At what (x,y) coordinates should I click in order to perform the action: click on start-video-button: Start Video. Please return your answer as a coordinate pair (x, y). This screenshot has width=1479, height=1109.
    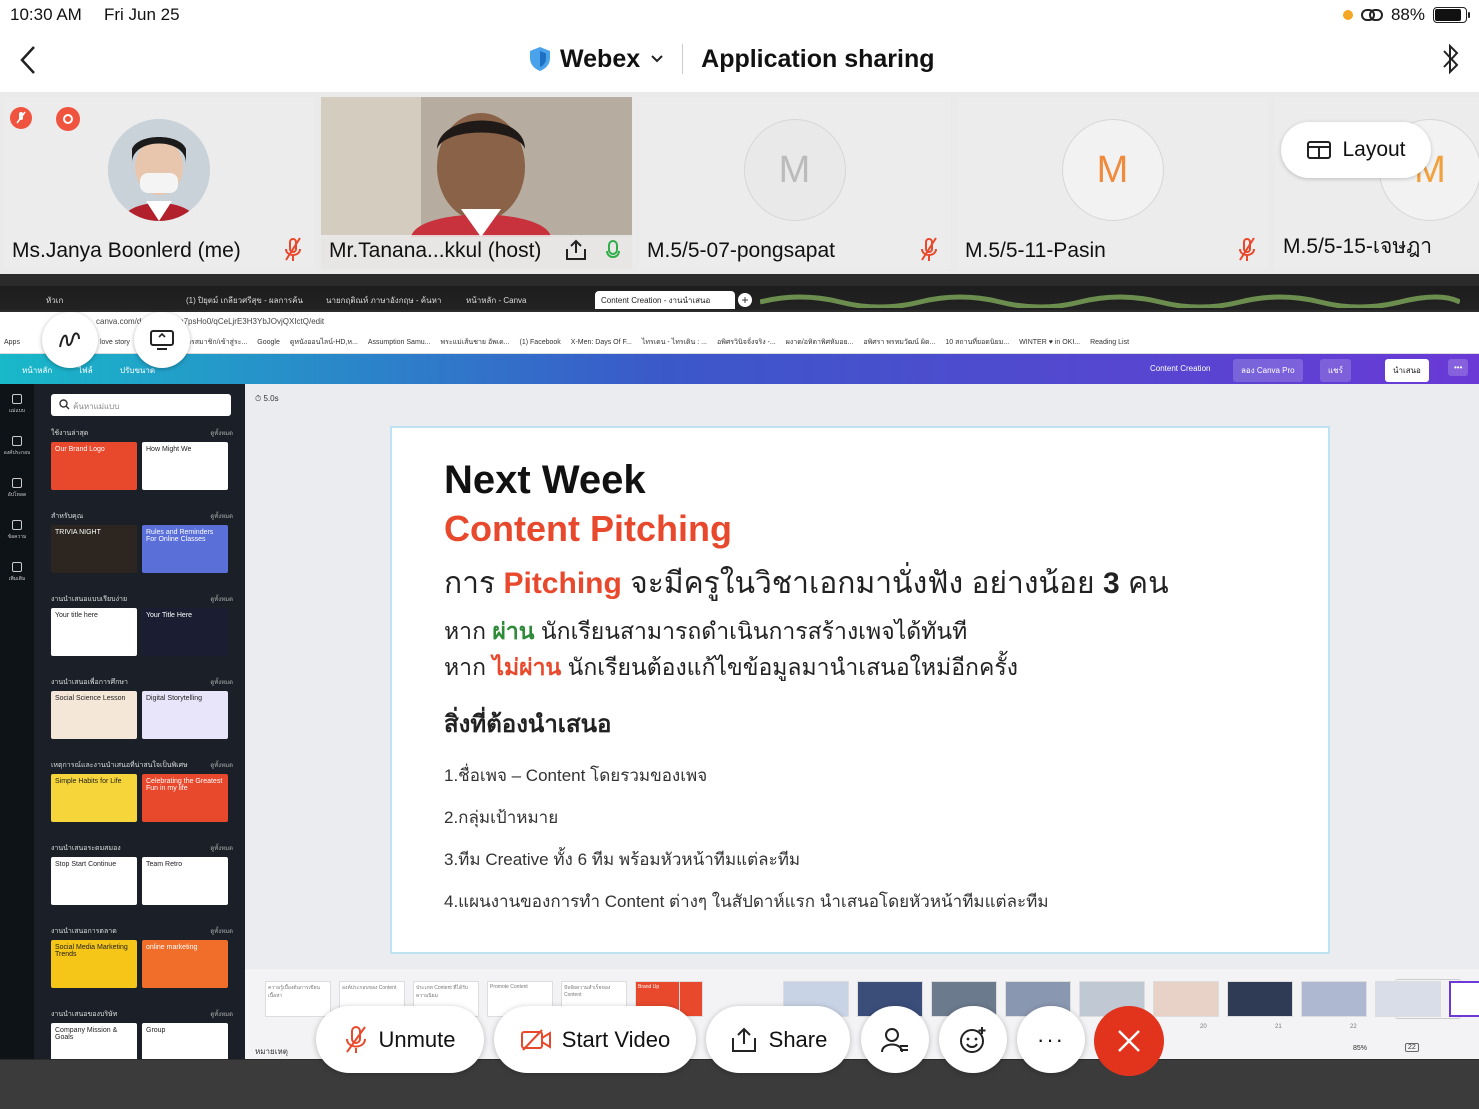
    Looking at the image, I should click on (595, 1039).